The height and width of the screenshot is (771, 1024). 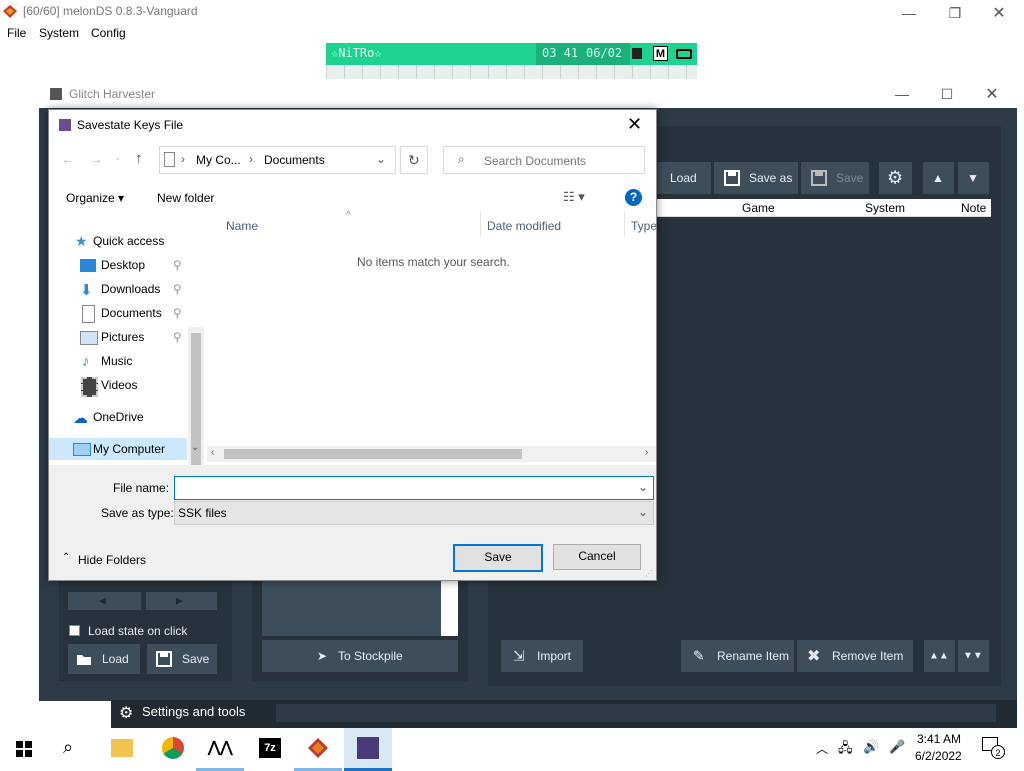 I want to click on ds-time: 03 41, so click(x=560, y=53).